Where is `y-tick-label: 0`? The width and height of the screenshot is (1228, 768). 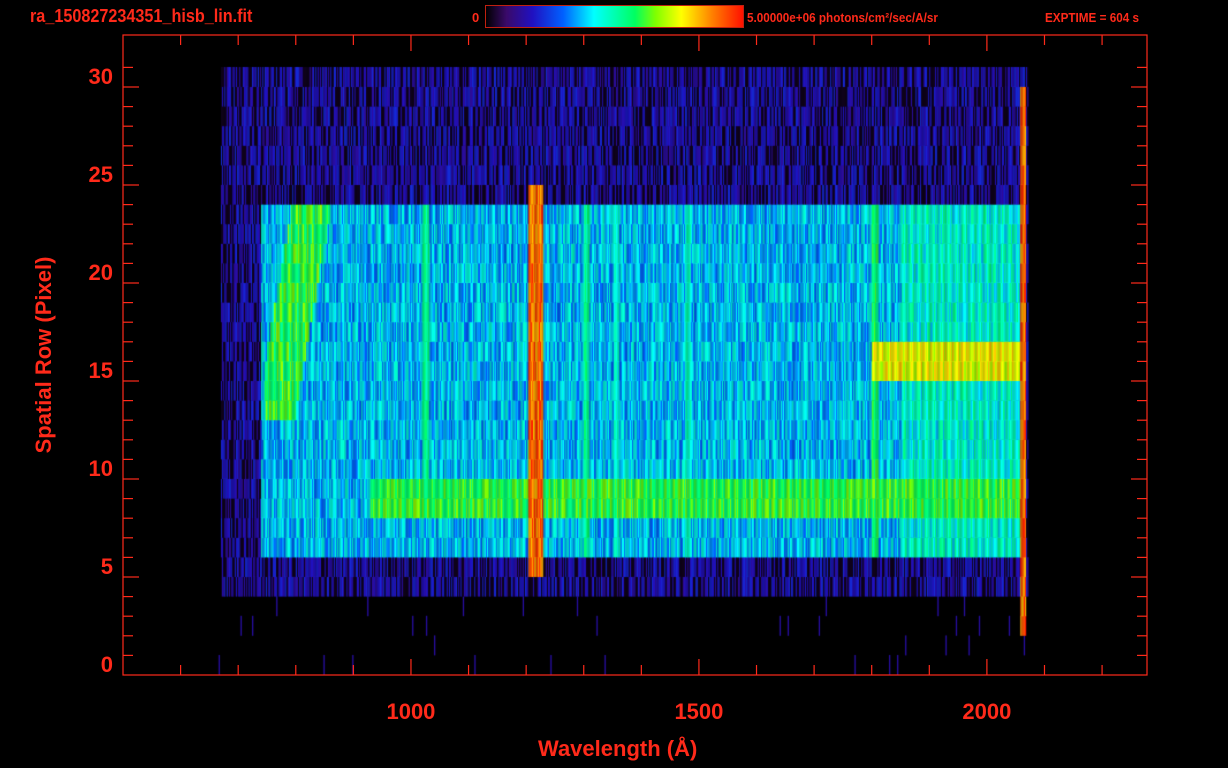 y-tick-label: 0 is located at coordinates (106, 664).